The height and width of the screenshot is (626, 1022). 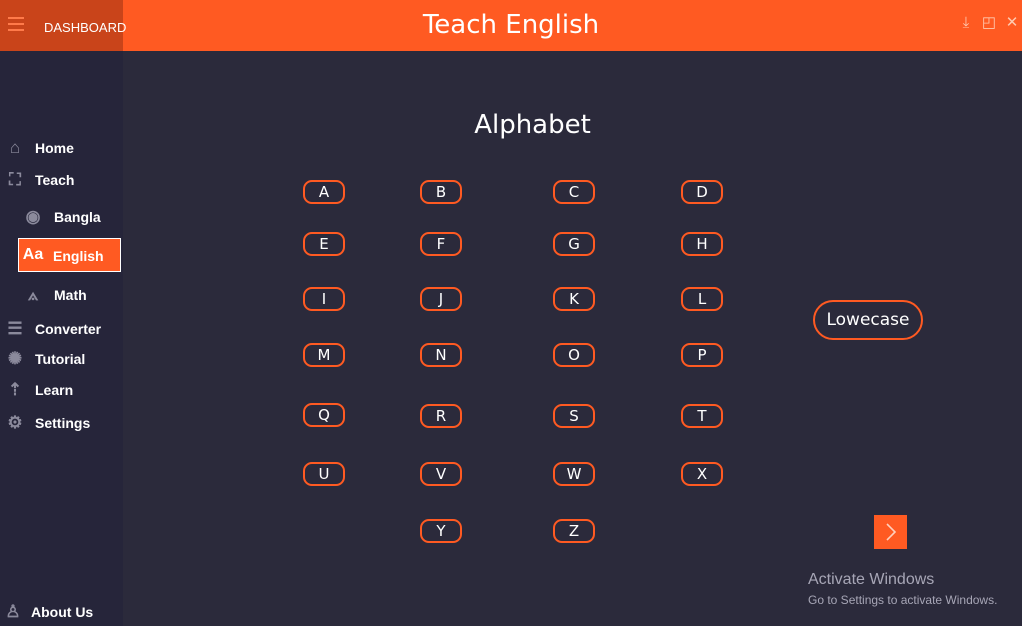 What do you see at coordinates (15, 147) in the screenshot?
I see `home-icon: ⌂` at bounding box center [15, 147].